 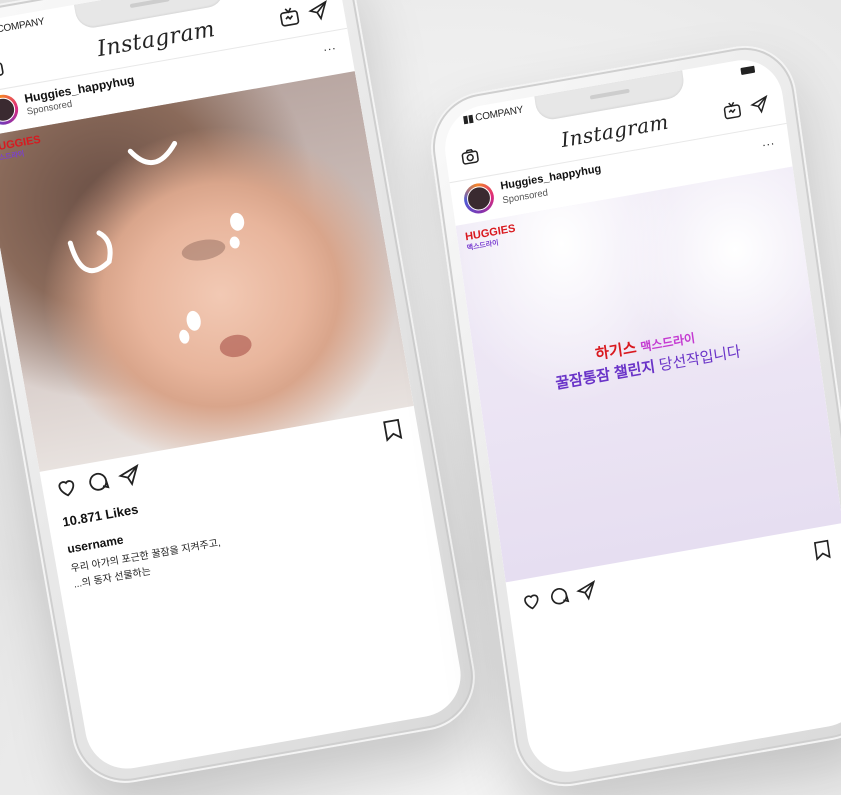 I want to click on signal-icon: ▮▮, so click(x=468, y=119).